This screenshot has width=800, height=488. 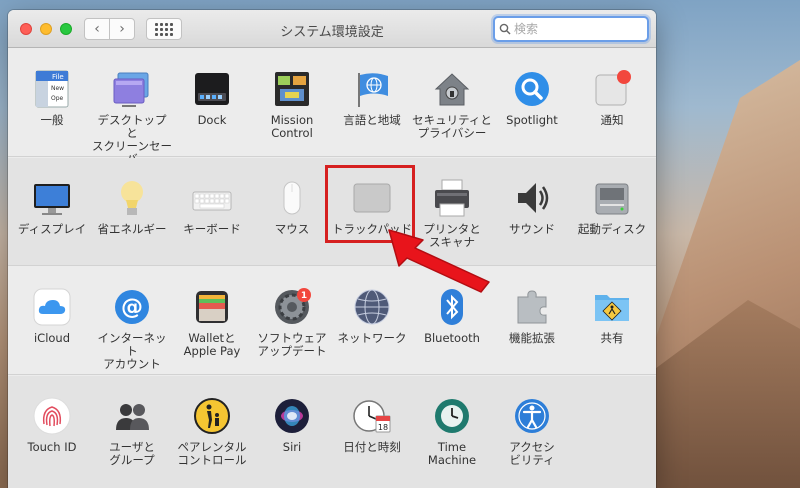 I want to click on security-house-icon, so click(x=452, y=89).